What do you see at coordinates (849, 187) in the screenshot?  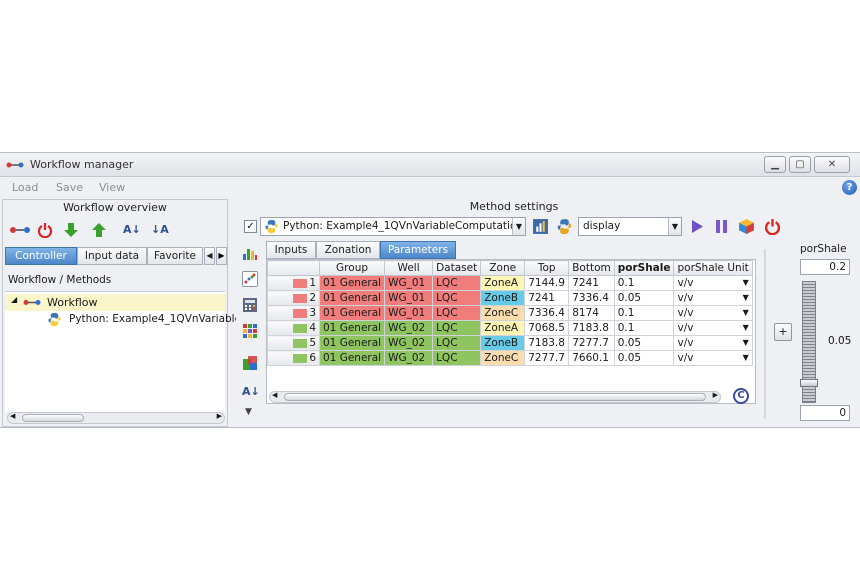 I see `help-icon: ?` at bounding box center [849, 187].